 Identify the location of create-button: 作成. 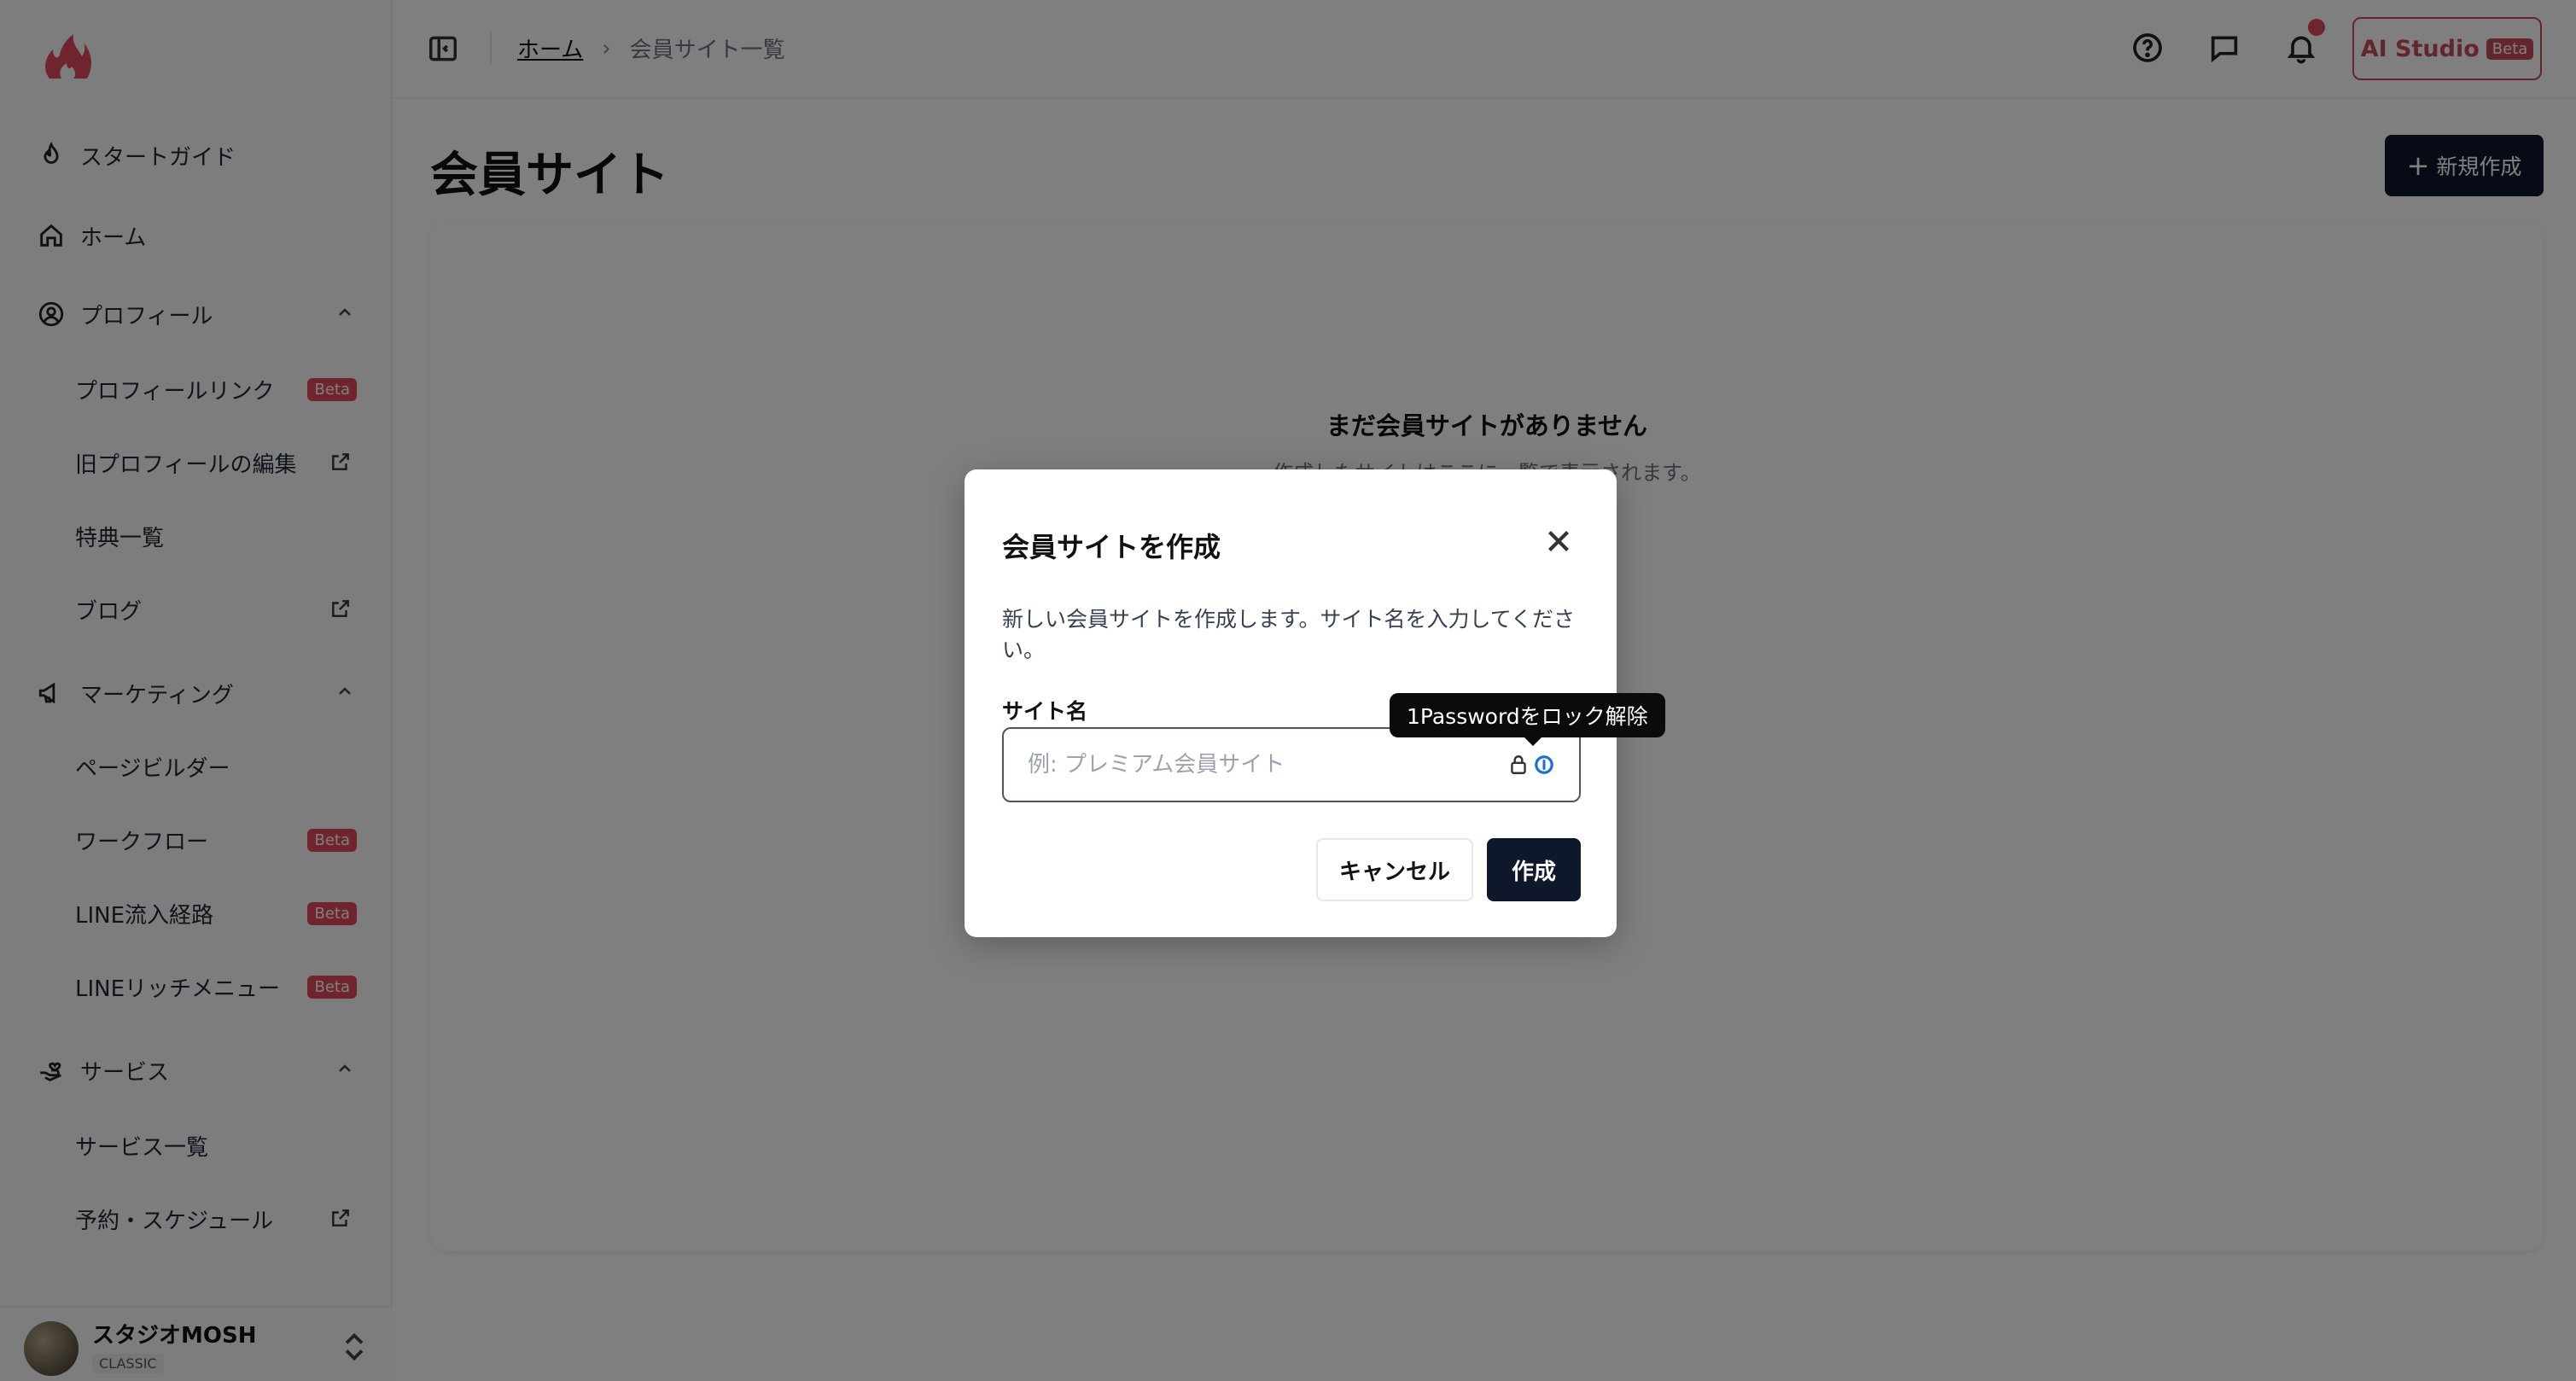
(1534, 869).